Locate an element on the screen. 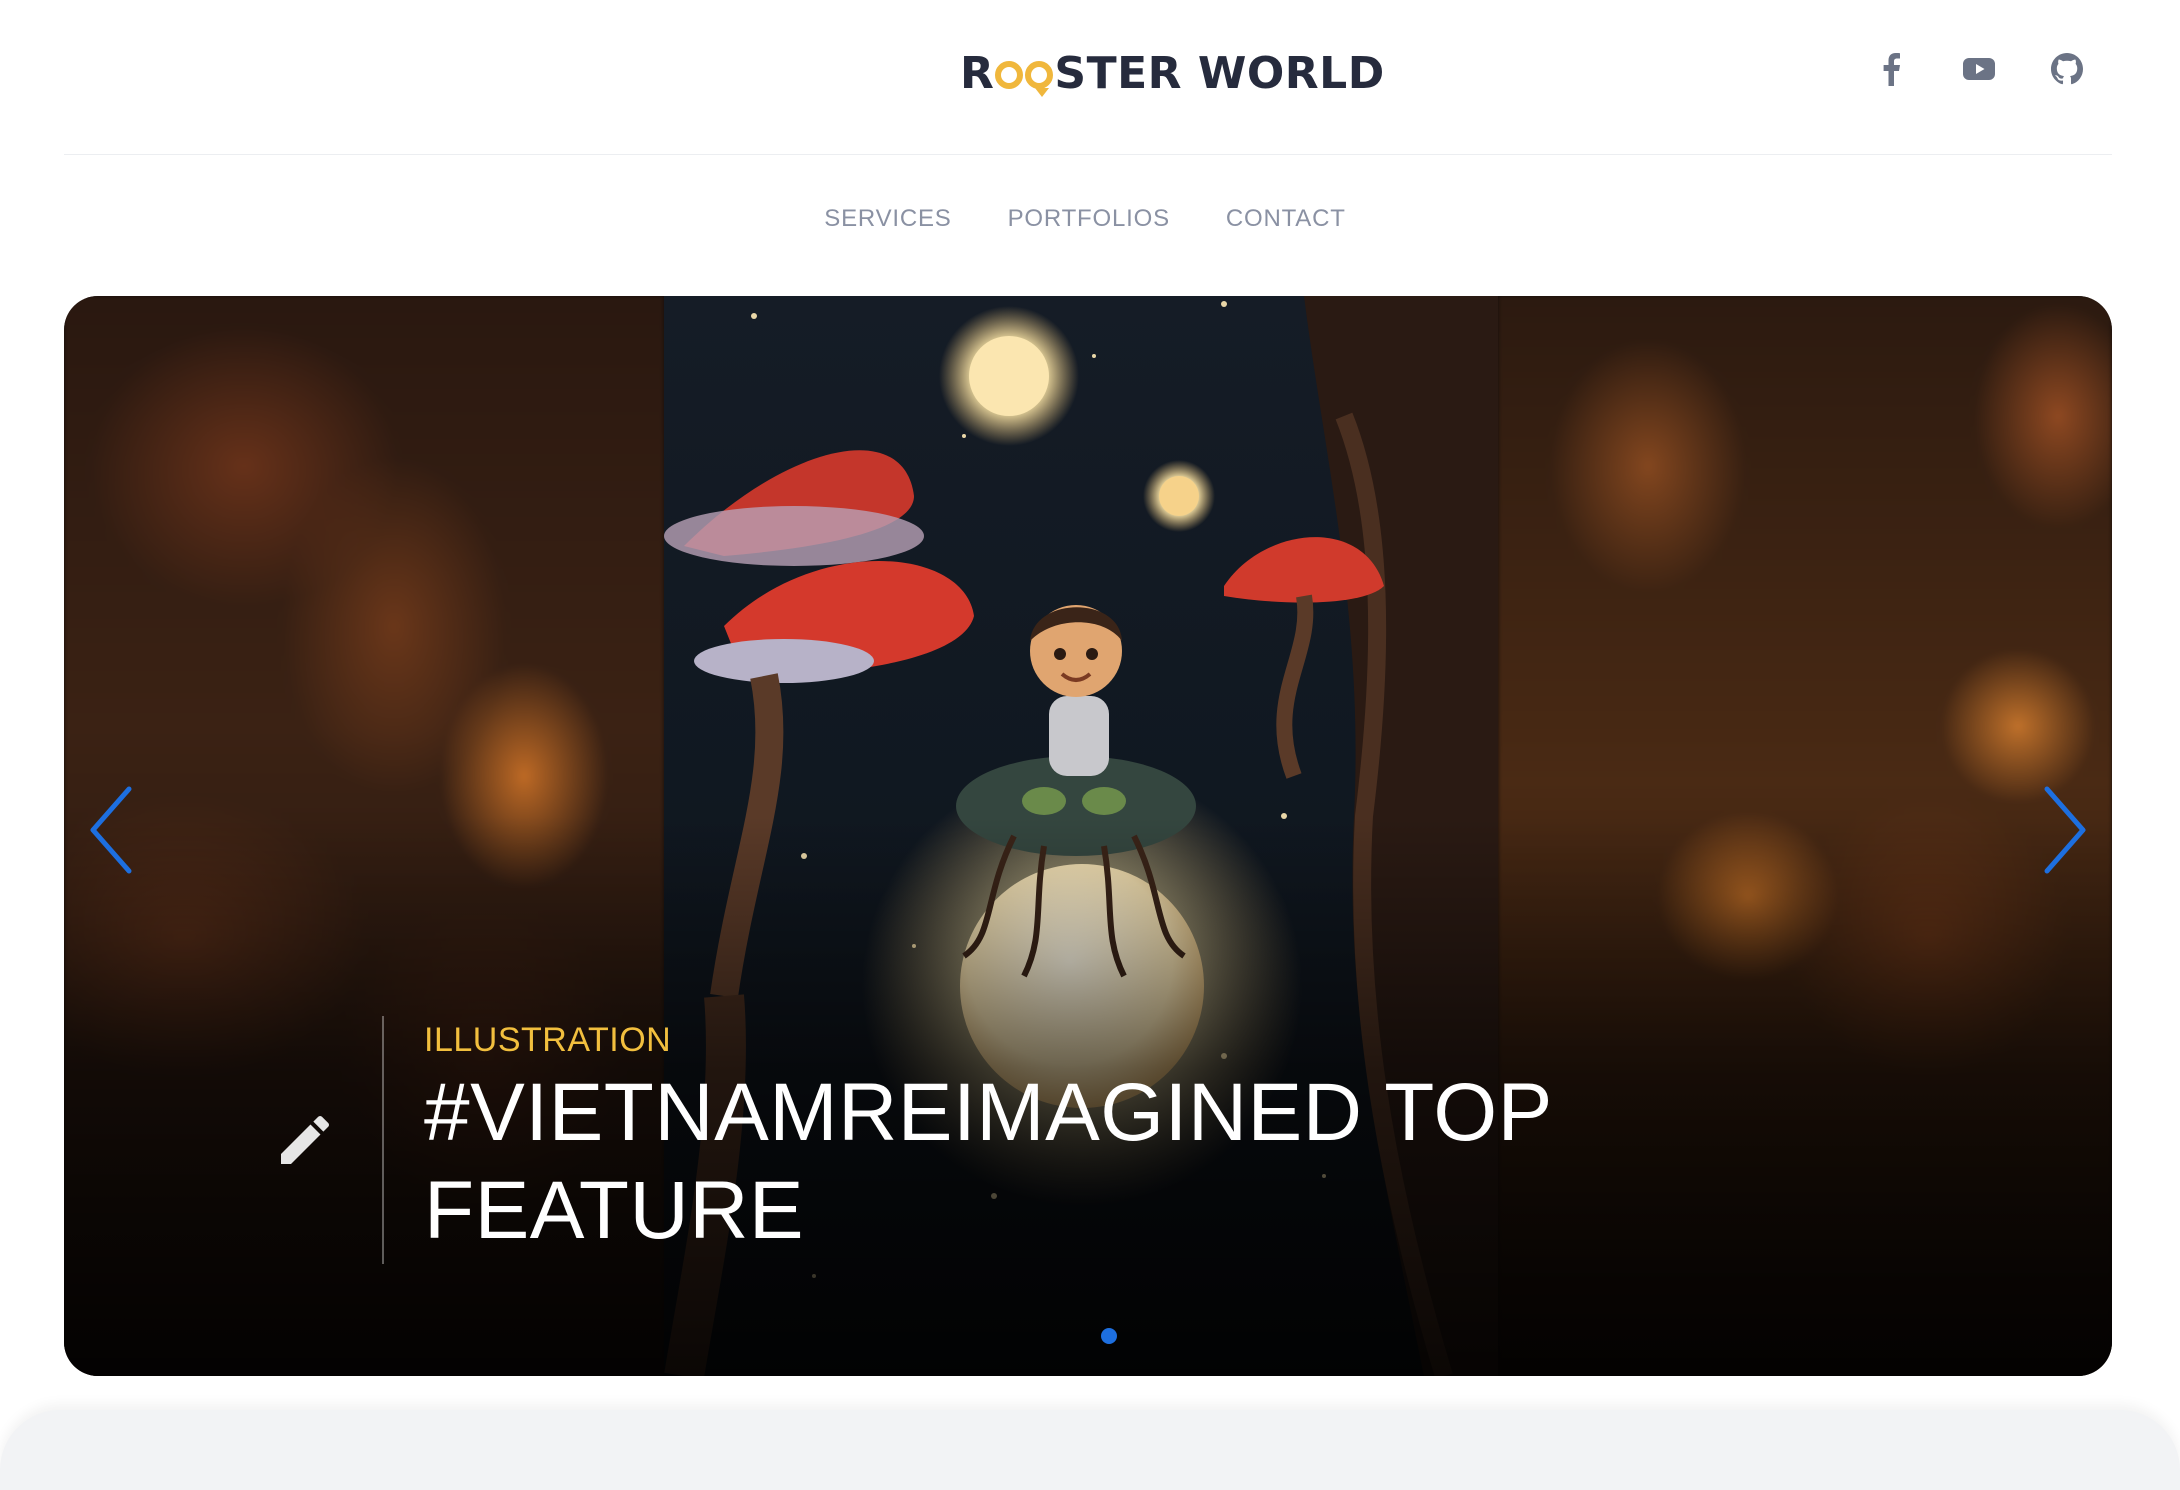 The height and width of the screenshot is (1490, 2180). nav-item-services: SERVICES is located at coordinates (887, 219).